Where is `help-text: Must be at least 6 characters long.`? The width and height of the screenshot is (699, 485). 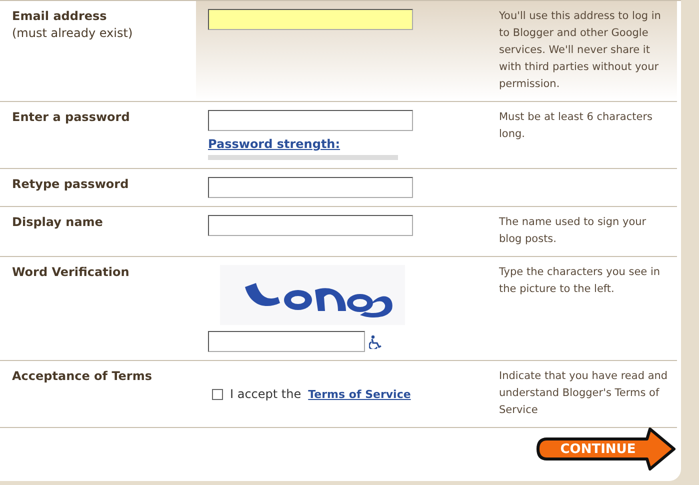 help-text: Must be at least 6 characters long. is located at coordinates (576, 126).